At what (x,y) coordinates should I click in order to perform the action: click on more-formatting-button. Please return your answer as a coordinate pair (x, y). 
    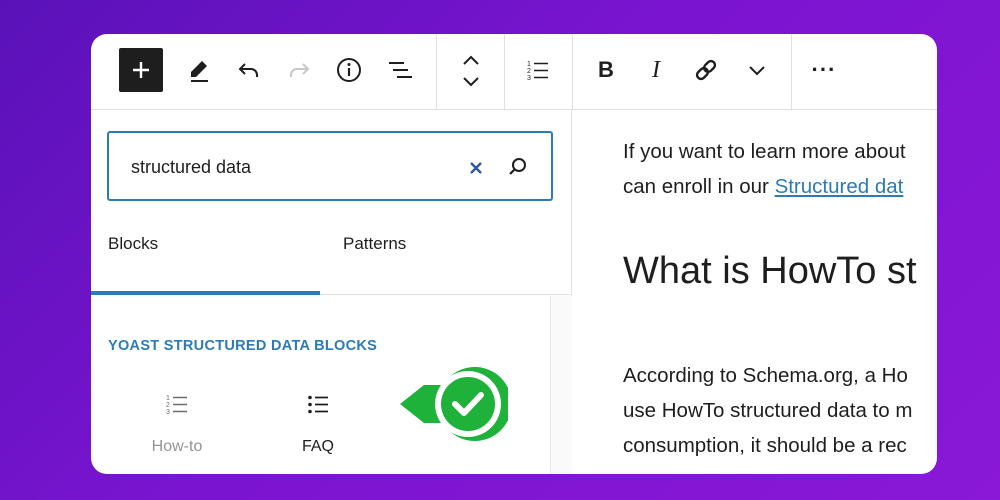
    Looking at the image, I should click on (757, 70).